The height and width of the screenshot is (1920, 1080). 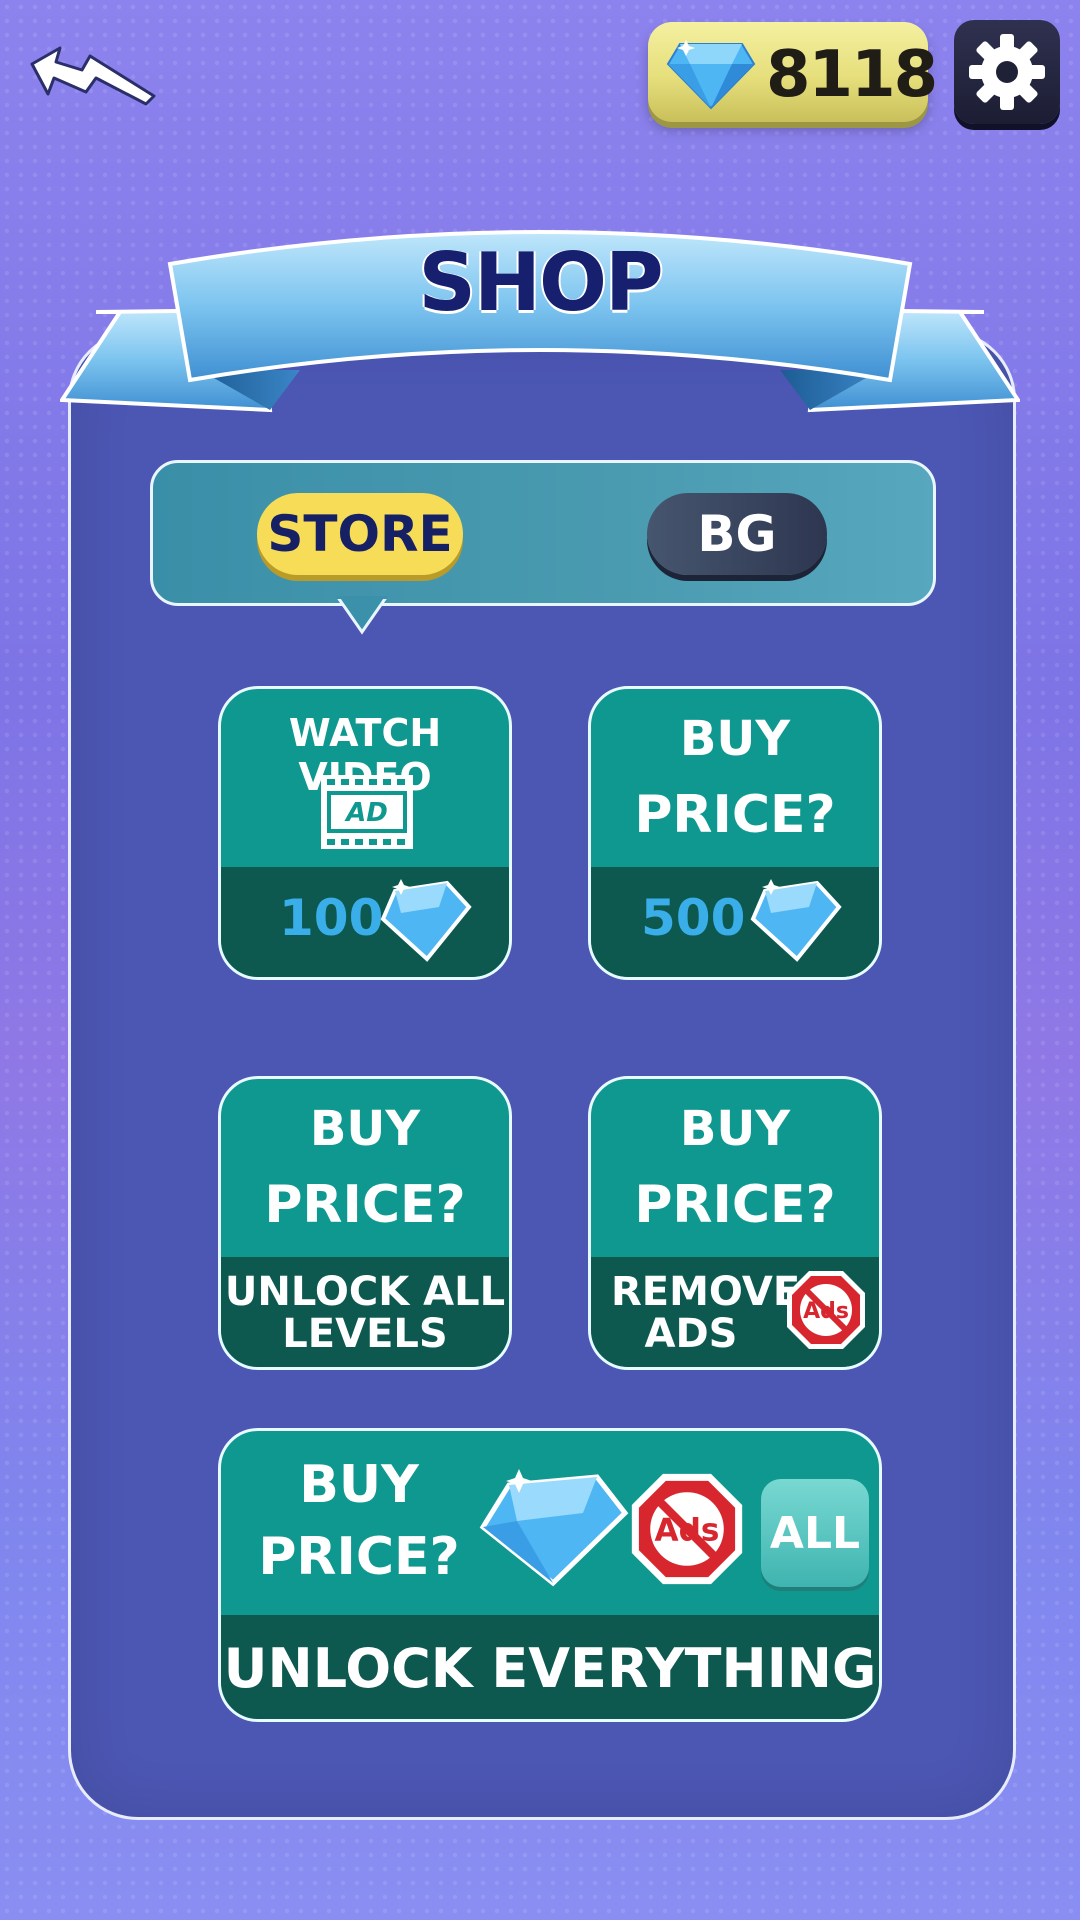 I want to click on gem-count: 8118, so click(x=852, y=75).